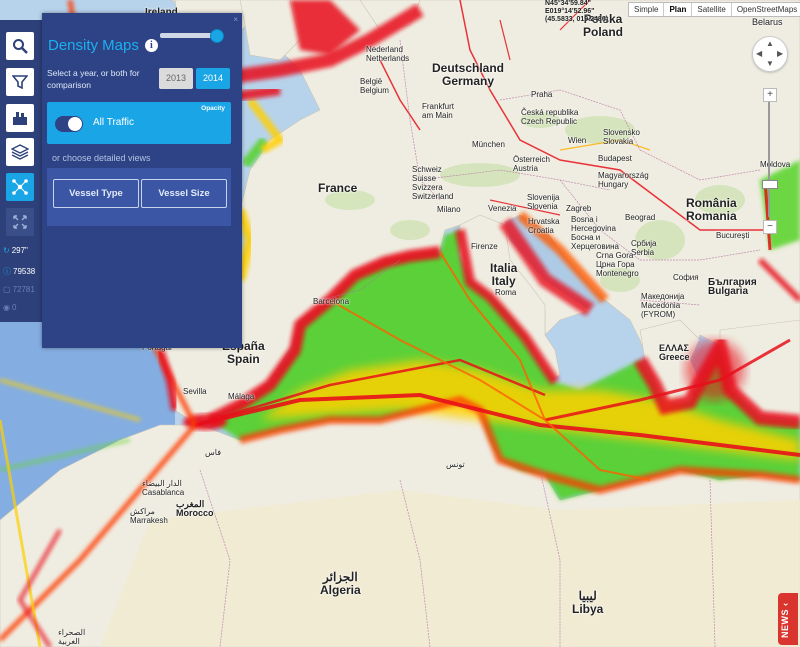  I want to click on city-label-makedonija: Македонија Macedonia (FYROM), so click(663, 305).